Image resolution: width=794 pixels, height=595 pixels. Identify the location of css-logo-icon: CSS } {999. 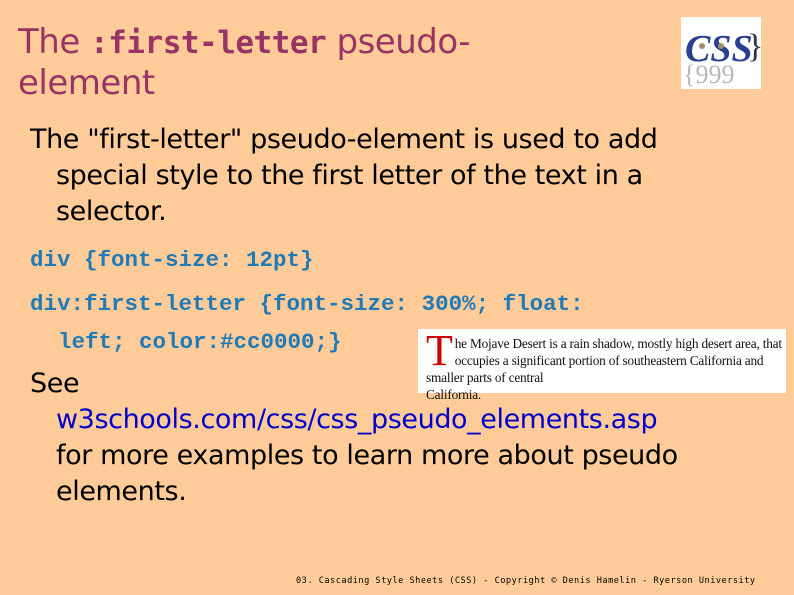
(722, 53).